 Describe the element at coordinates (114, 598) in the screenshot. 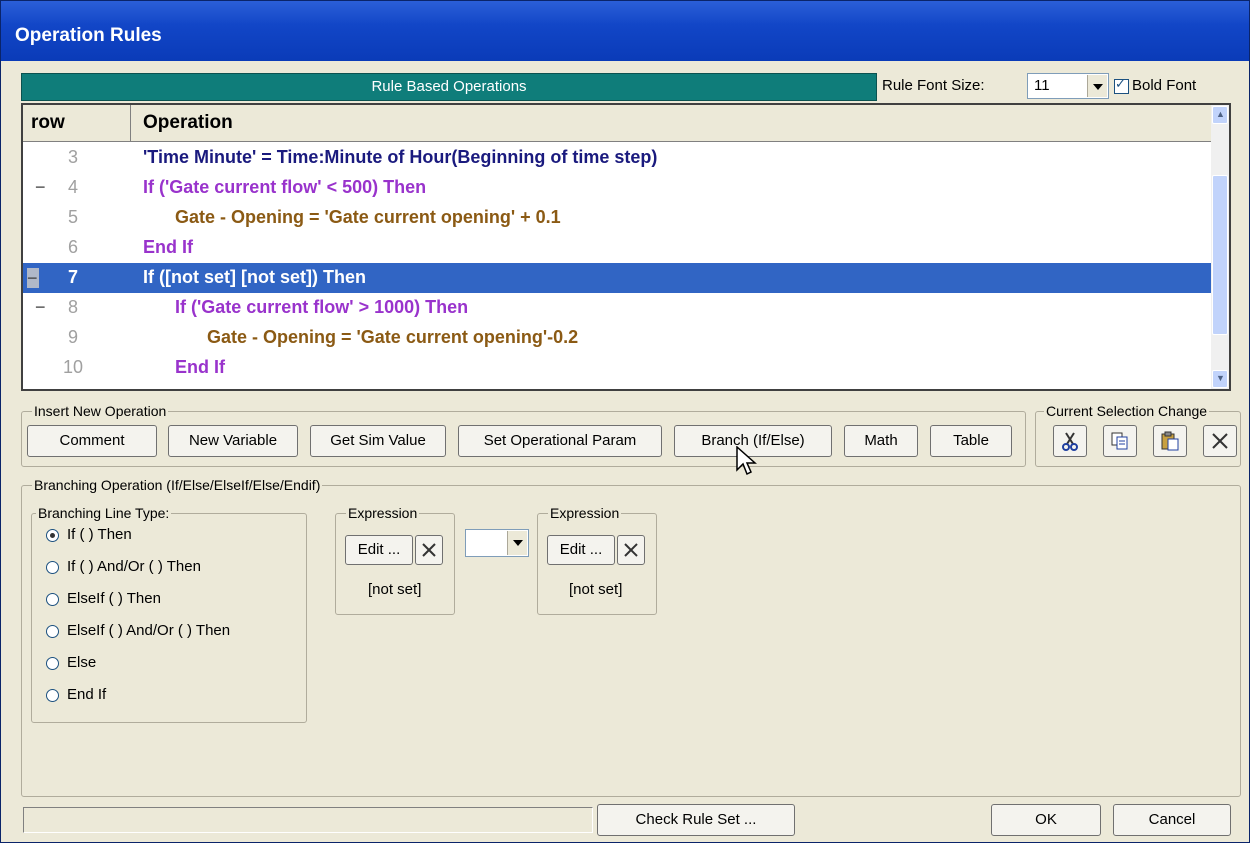

I see `radio-label: ElseIf ( ) Then` at that location.